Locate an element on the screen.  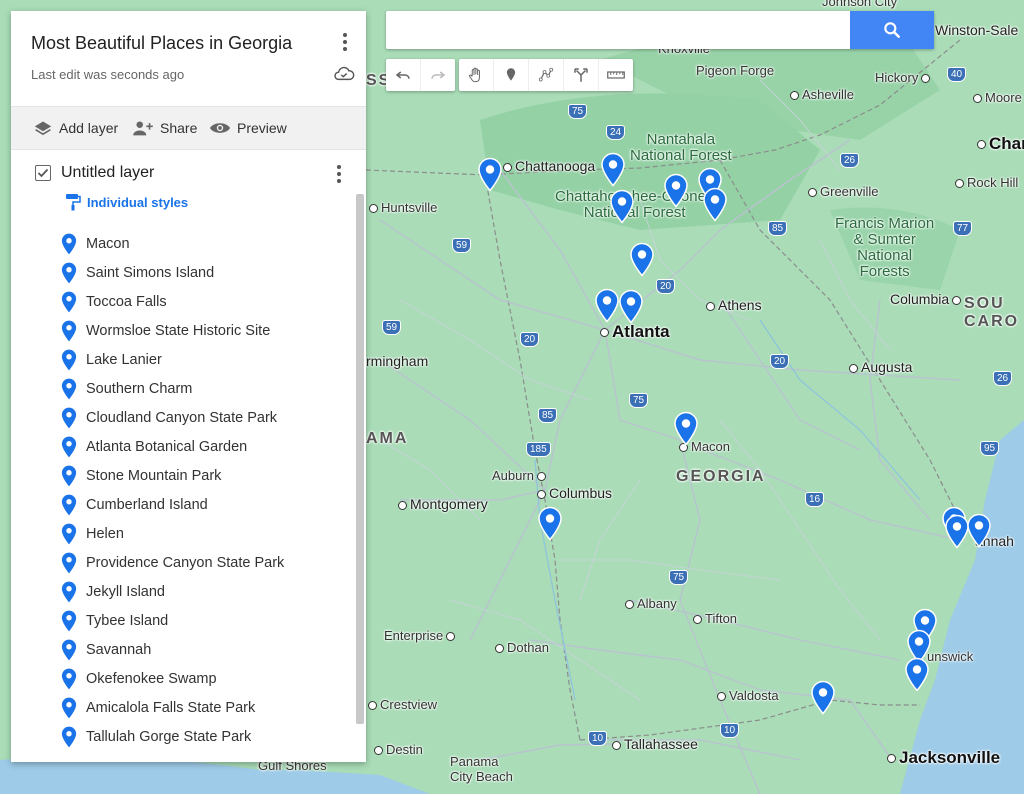
highway-shield: 77 is located at coordinates (963, 228).